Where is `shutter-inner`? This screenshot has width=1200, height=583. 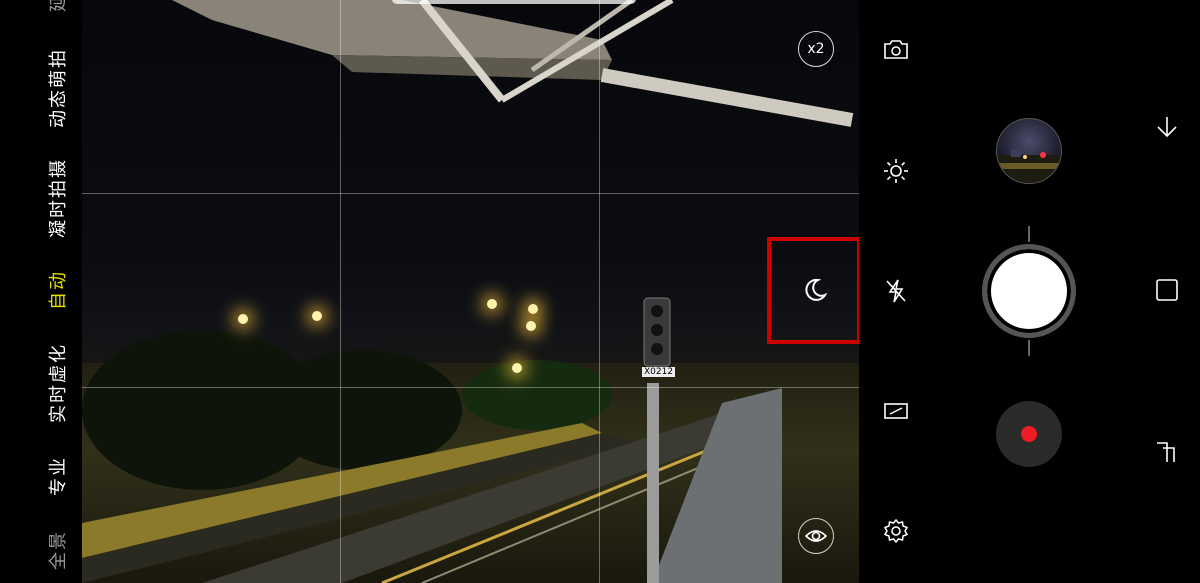
shutter-inner is located at coordinates (1029, 291).